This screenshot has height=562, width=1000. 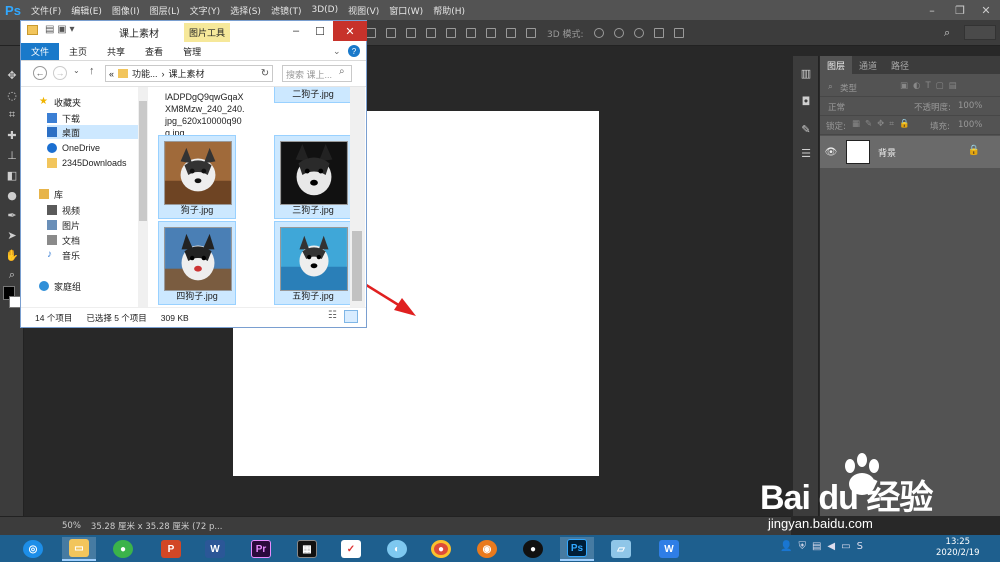 I want to click on file-item-sandogzi: 三狗子.jpg, so click(x=313, y=177).